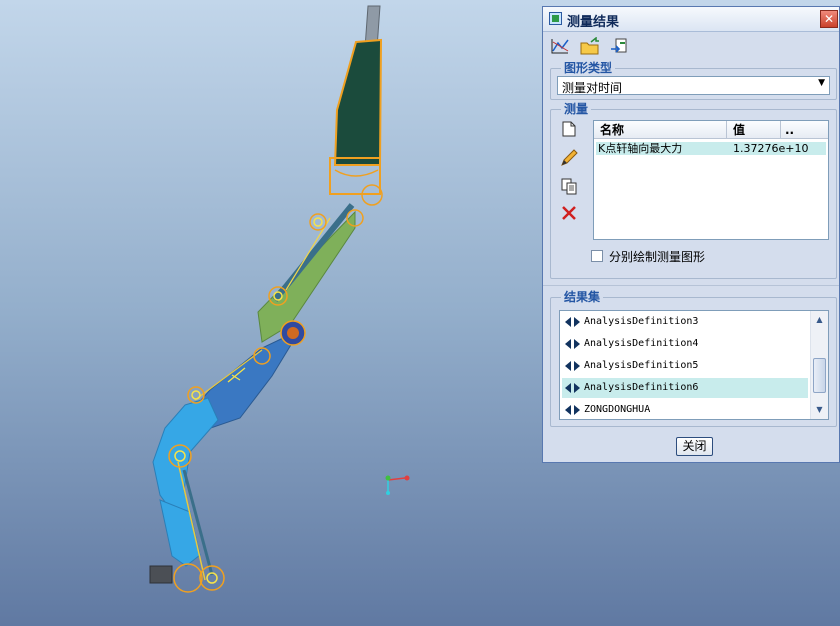 This screenshot has width=840, height=626. I want to click on top-link, so click(358, 102).